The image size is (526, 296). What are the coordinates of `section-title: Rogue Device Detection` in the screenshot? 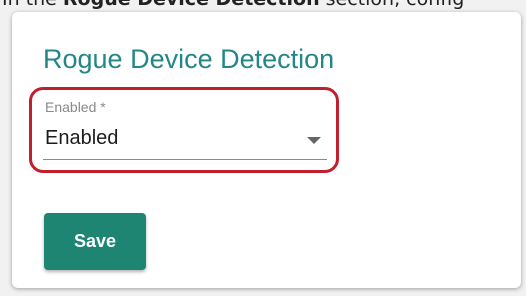 It's located at (189, 59).